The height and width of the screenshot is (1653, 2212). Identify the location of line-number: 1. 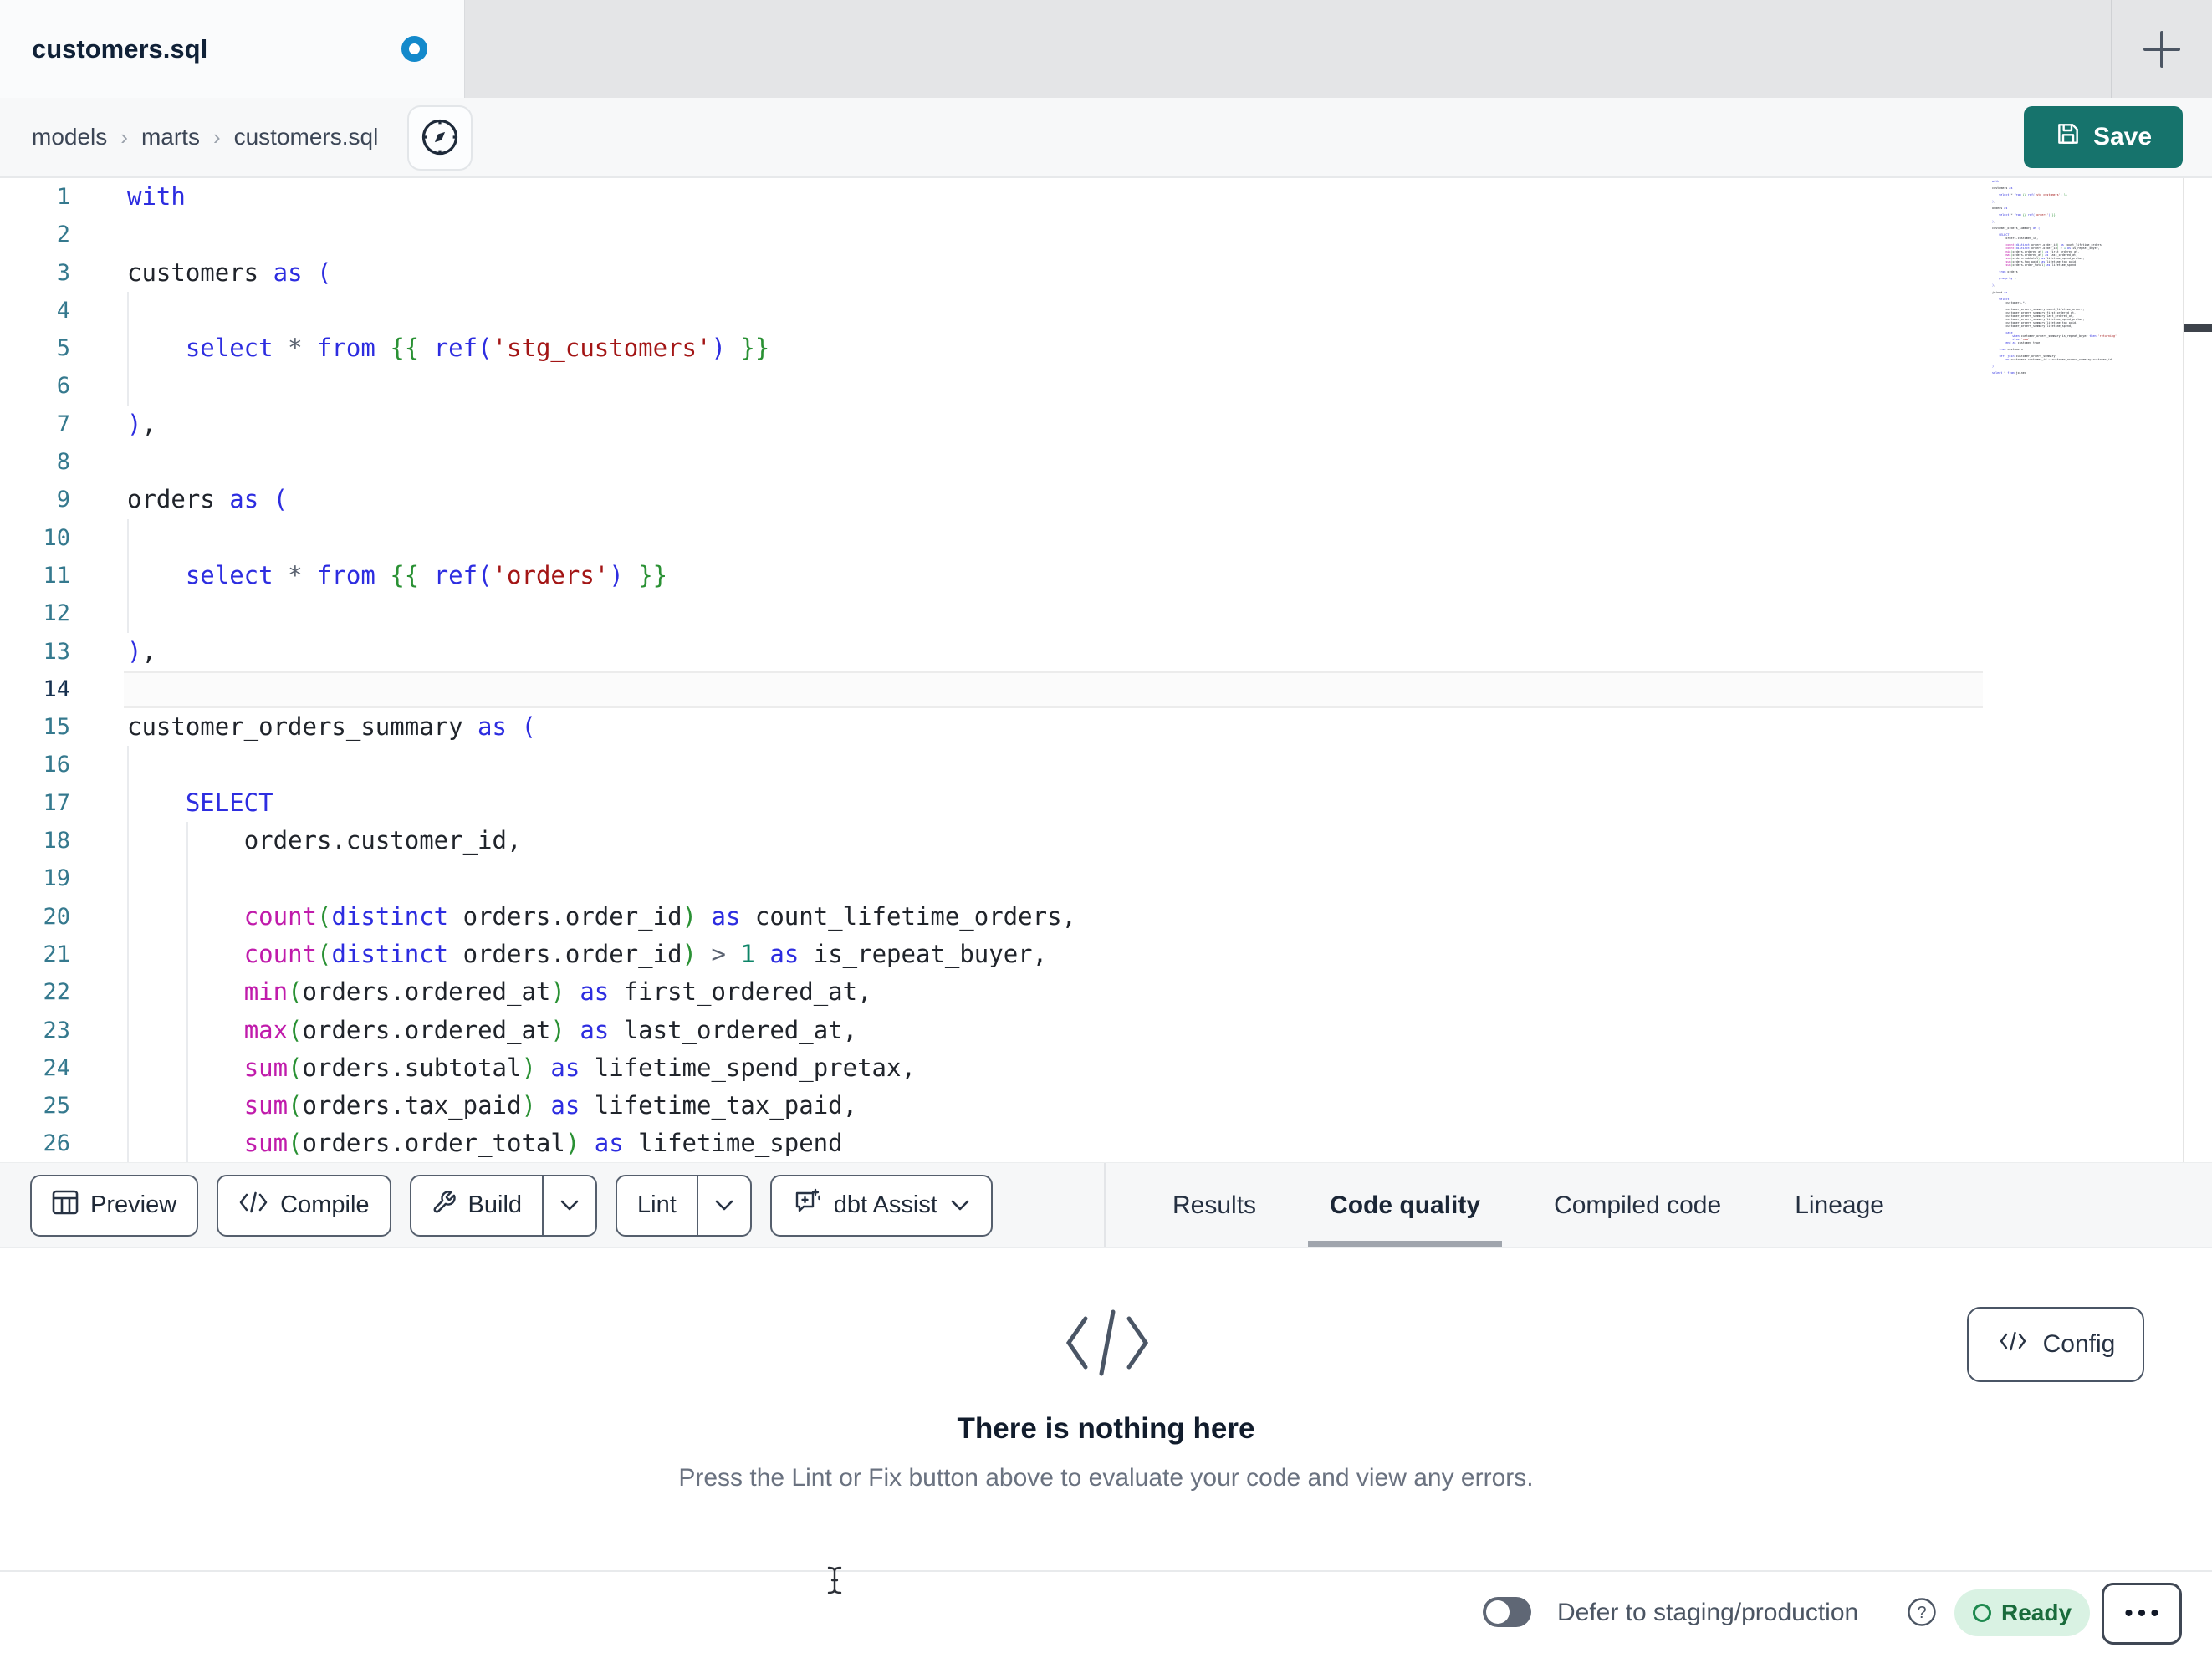
(63, 197).